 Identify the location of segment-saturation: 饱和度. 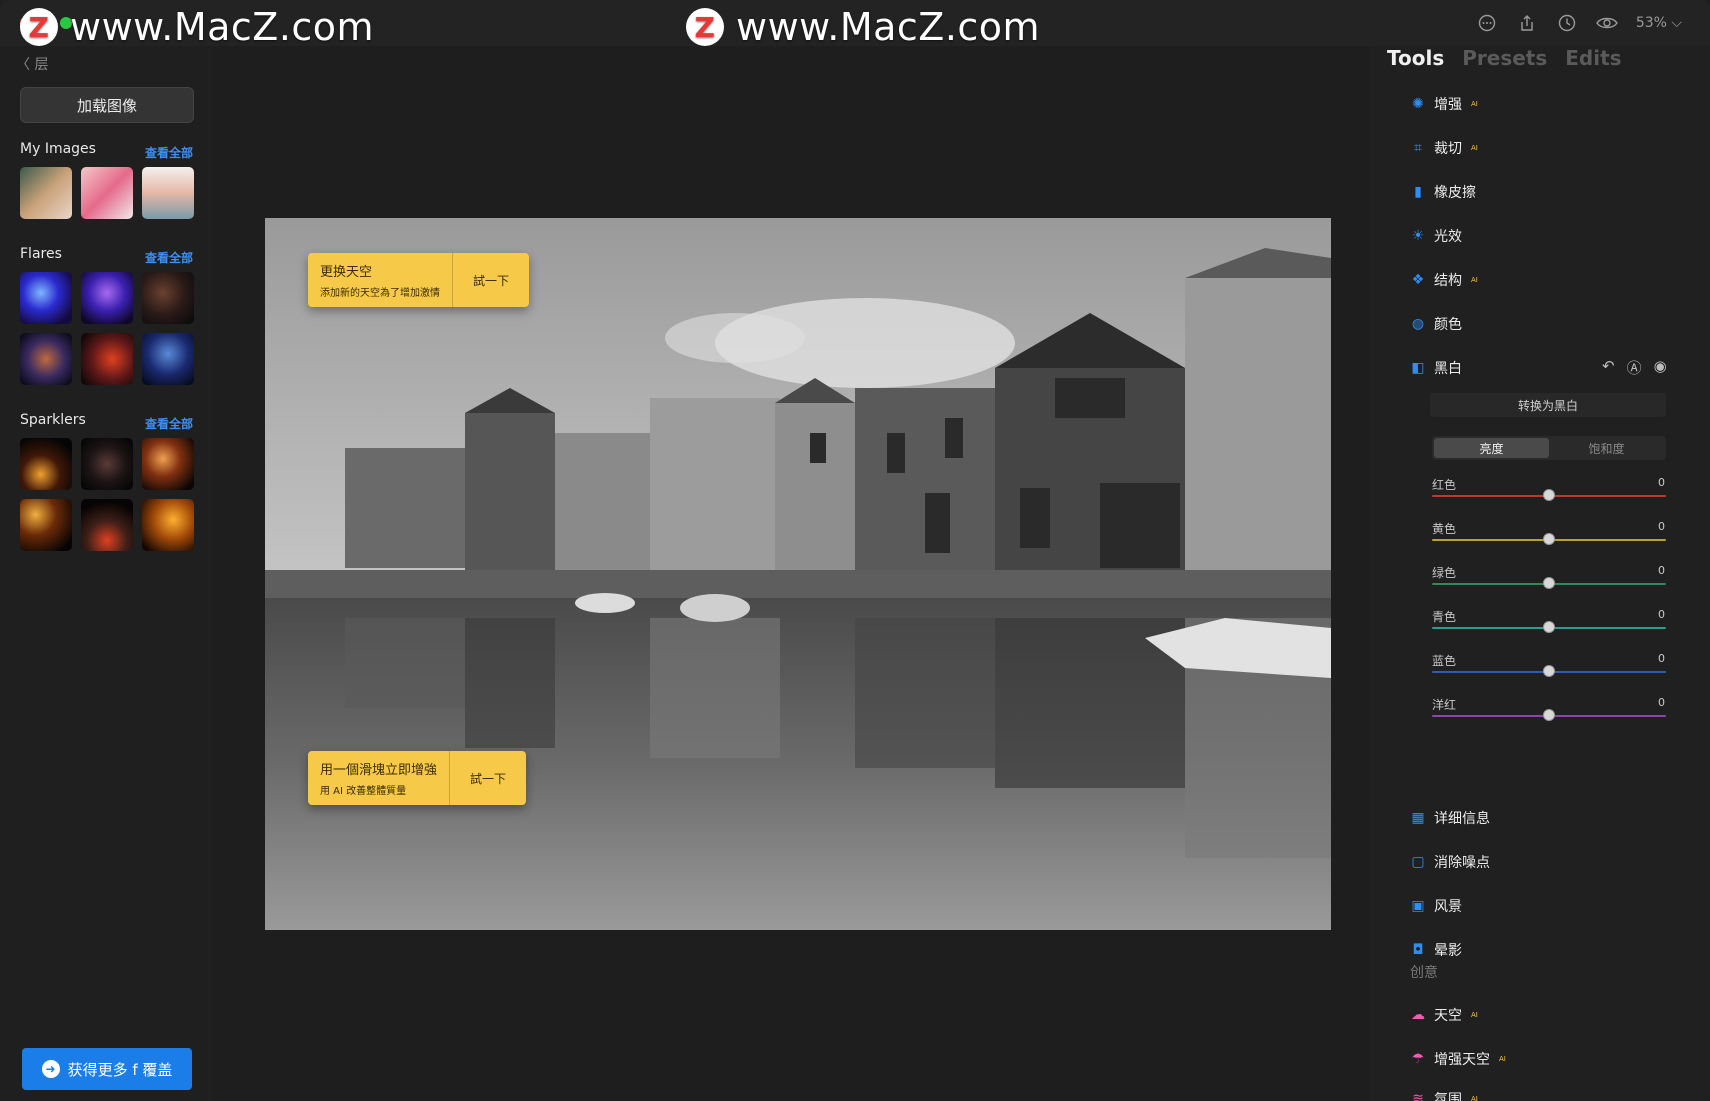
(1606, 448).